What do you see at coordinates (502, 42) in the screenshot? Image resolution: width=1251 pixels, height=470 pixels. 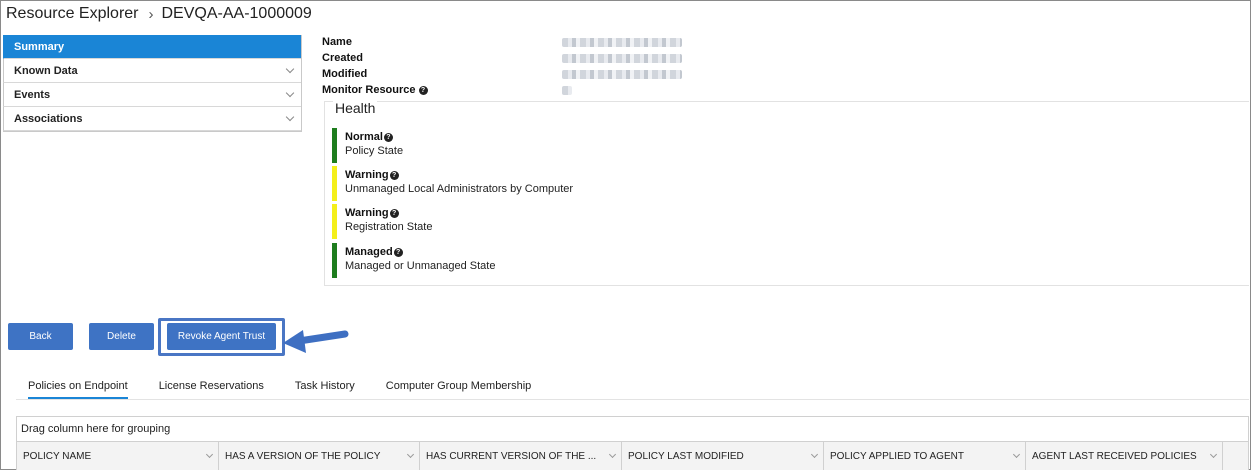 I see `property-name: Name` at bounding box center [502, 42].